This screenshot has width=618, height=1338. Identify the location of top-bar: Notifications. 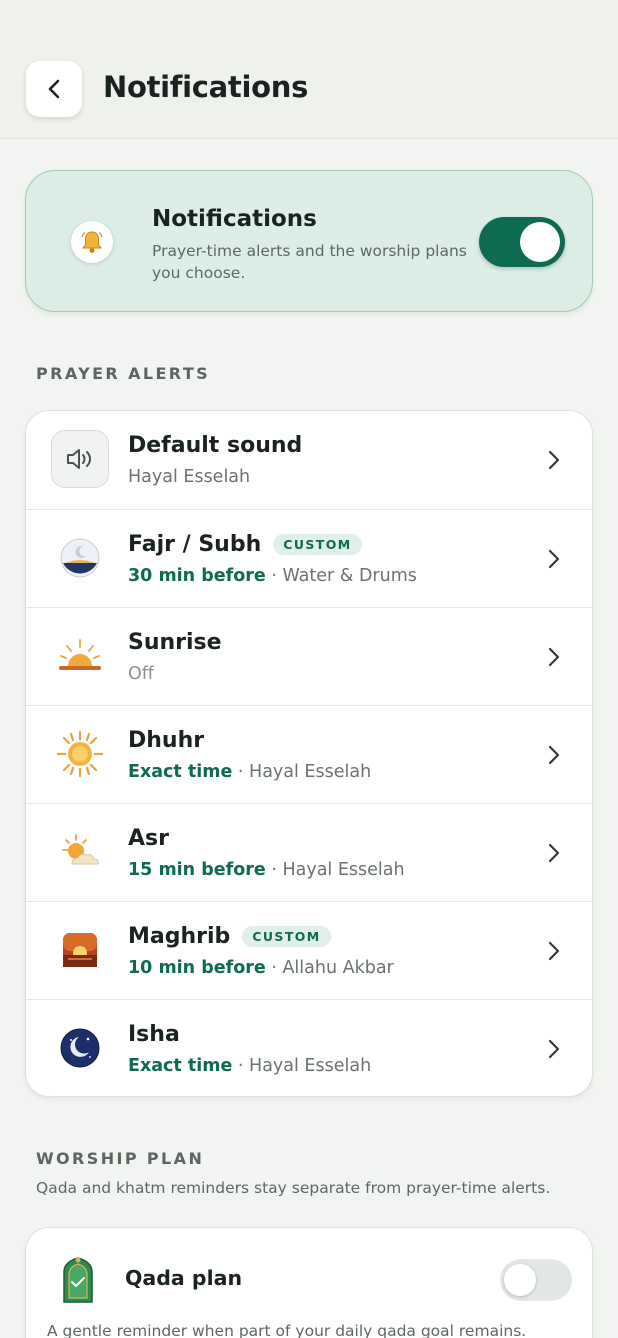
(309, 69).